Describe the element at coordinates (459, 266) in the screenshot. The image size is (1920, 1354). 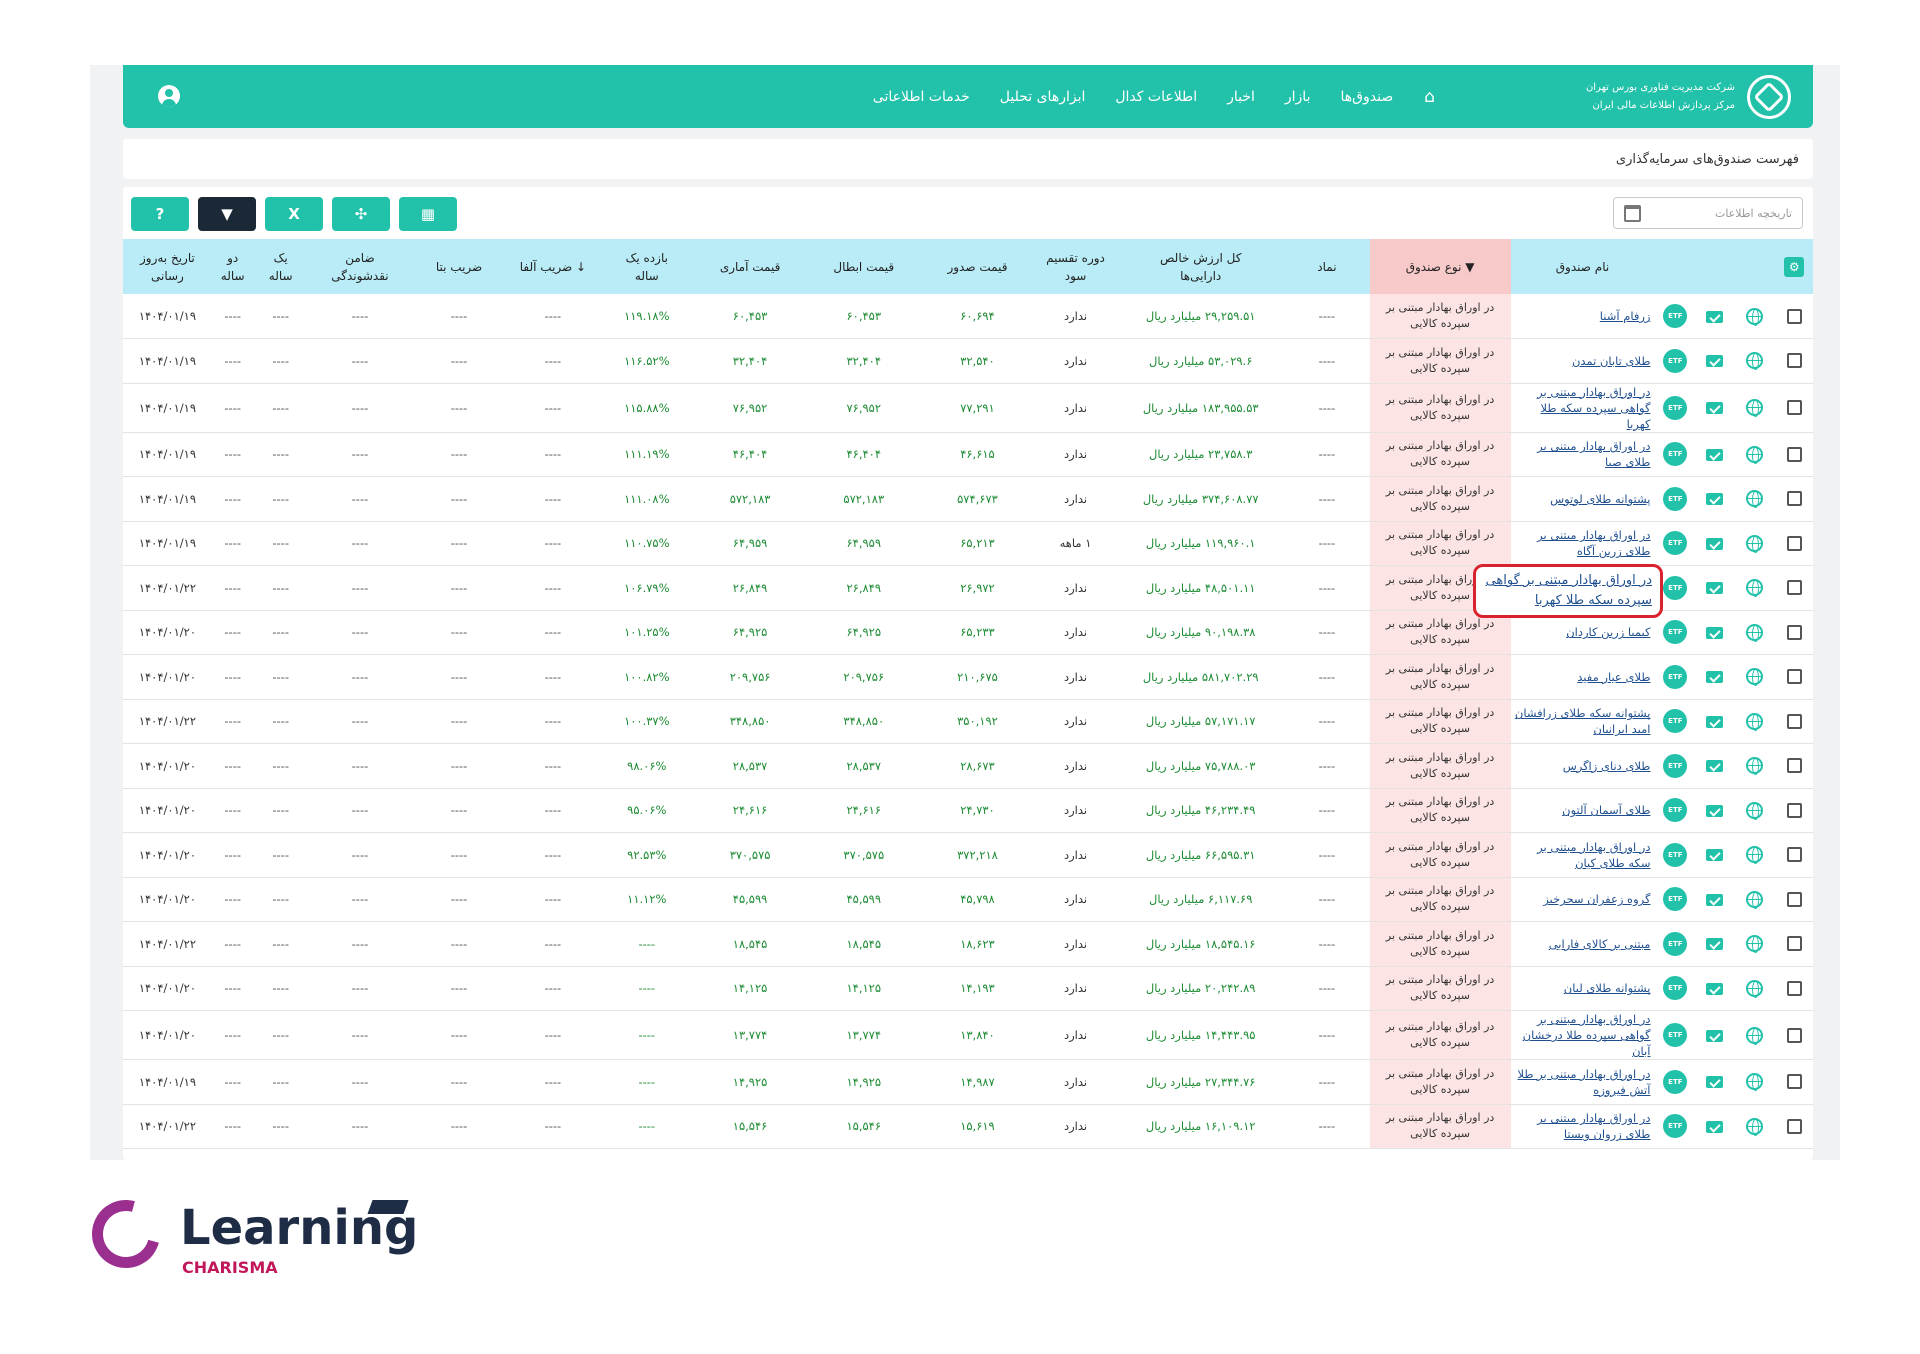
I see `col-beta: ضریب بتا` at that location.